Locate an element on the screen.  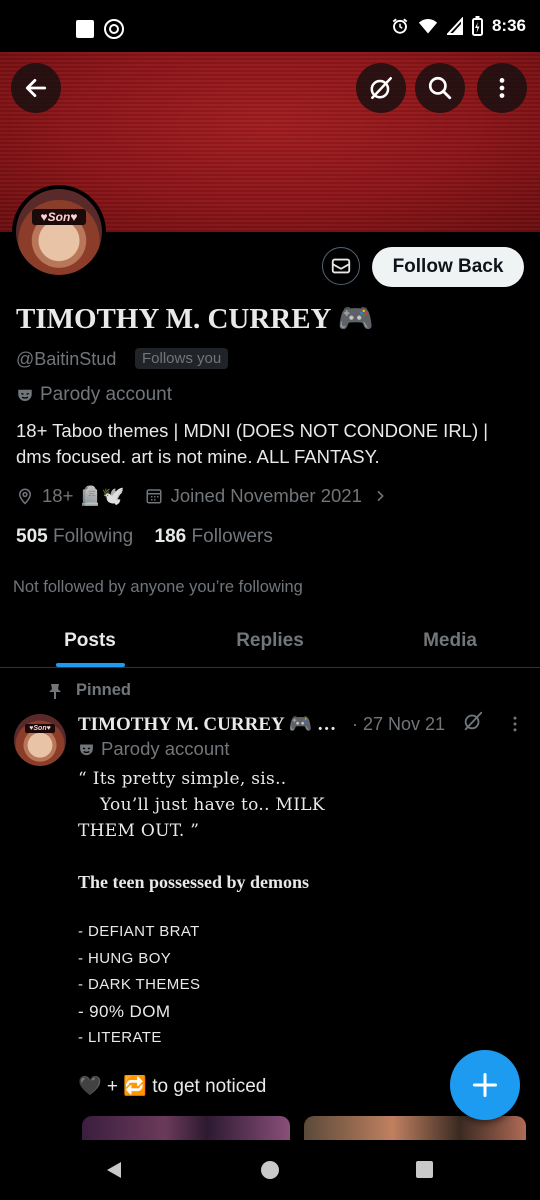
search-icon is located at coordinates (440, 88).